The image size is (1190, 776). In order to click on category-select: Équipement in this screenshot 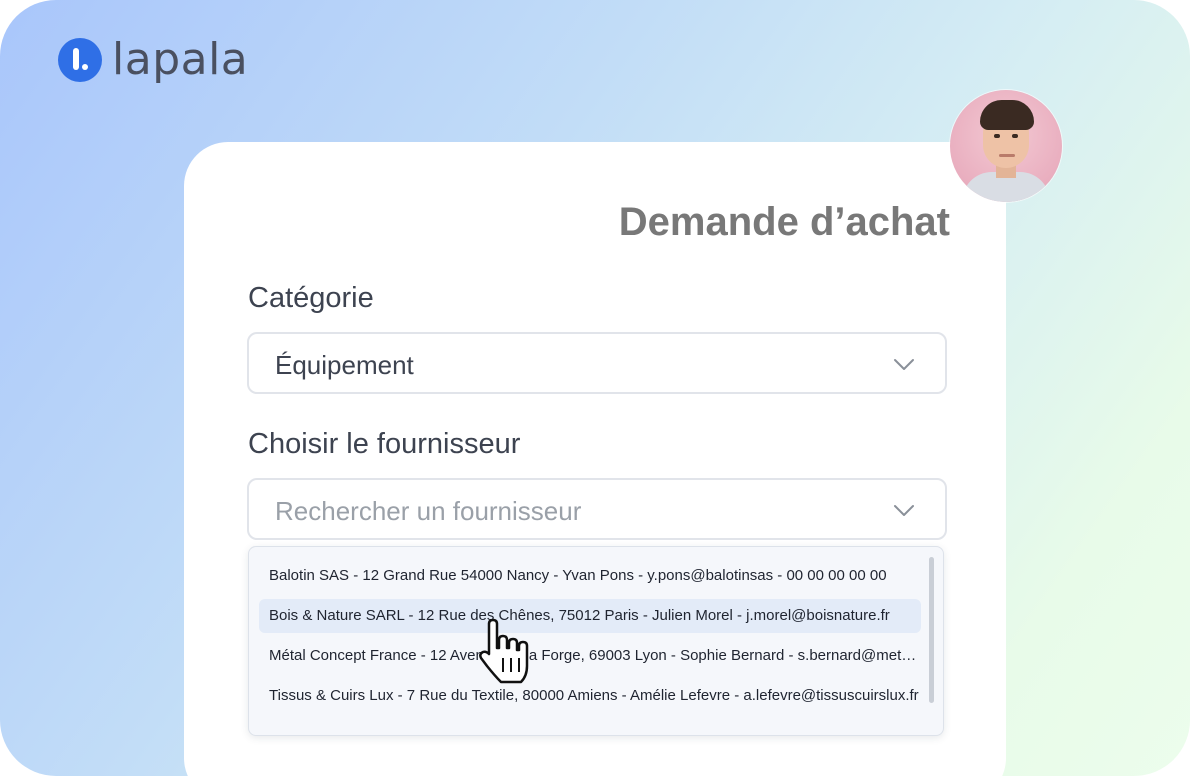, I will do `click(597, 363)`.